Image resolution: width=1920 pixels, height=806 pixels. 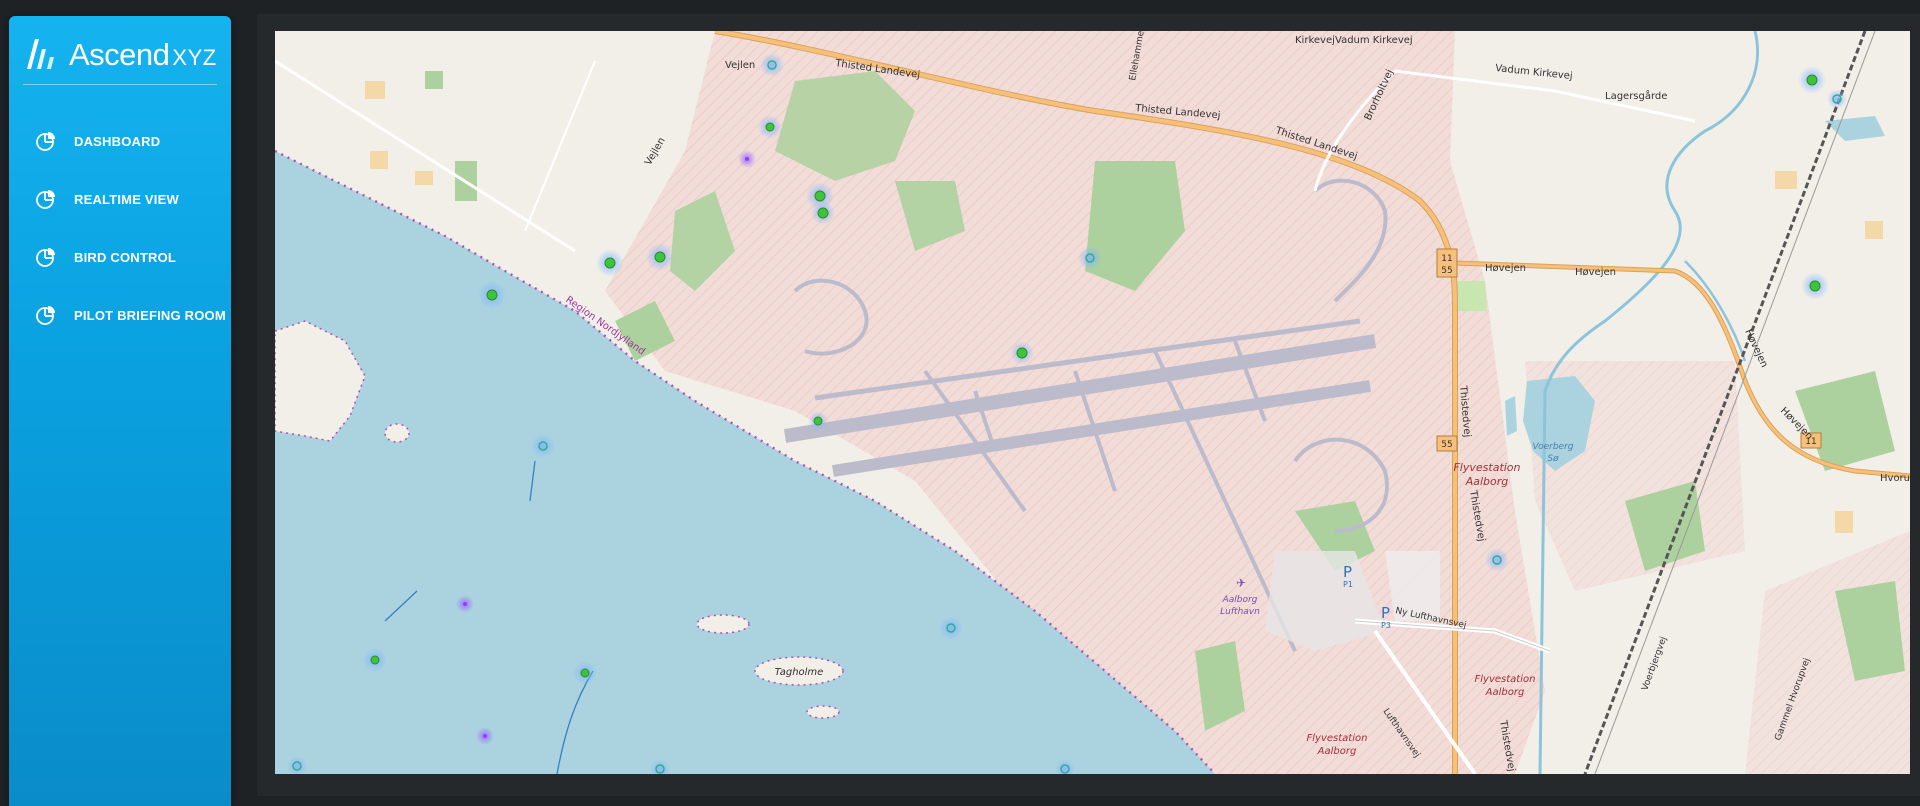 I want to click on sidebar-item-realtime-view: REALTIME VIEW, so click(x=120, y=199).